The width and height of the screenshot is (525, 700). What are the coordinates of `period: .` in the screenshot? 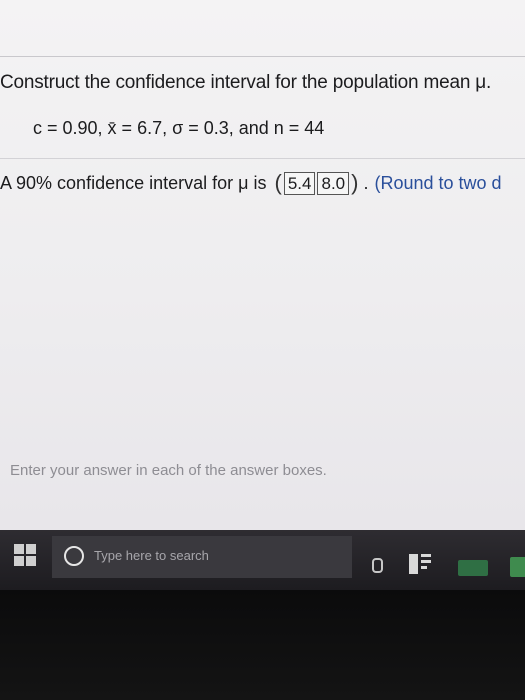 It's located at (366, 182).